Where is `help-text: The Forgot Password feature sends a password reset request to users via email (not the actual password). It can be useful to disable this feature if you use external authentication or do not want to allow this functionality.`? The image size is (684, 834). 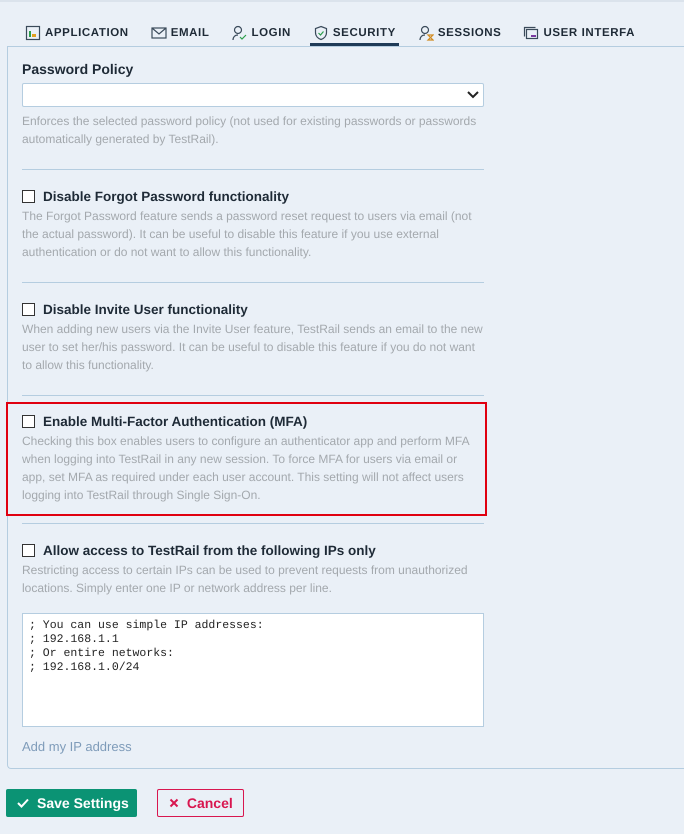
help-text: The Forgot Password feature sends a password reset request to users via email (not the actual password). It can be useful to disable this feature if you use external authentication or do not want to allow this functionality. is located at coordinates (247, 234).